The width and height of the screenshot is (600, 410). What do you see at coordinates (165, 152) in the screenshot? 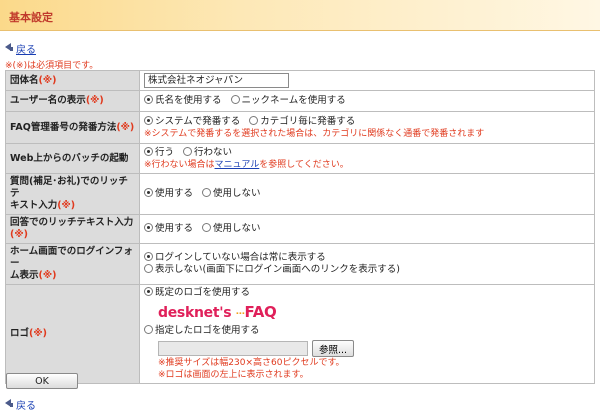
I see `option-label: 行う` at bounding box center [165, 152].